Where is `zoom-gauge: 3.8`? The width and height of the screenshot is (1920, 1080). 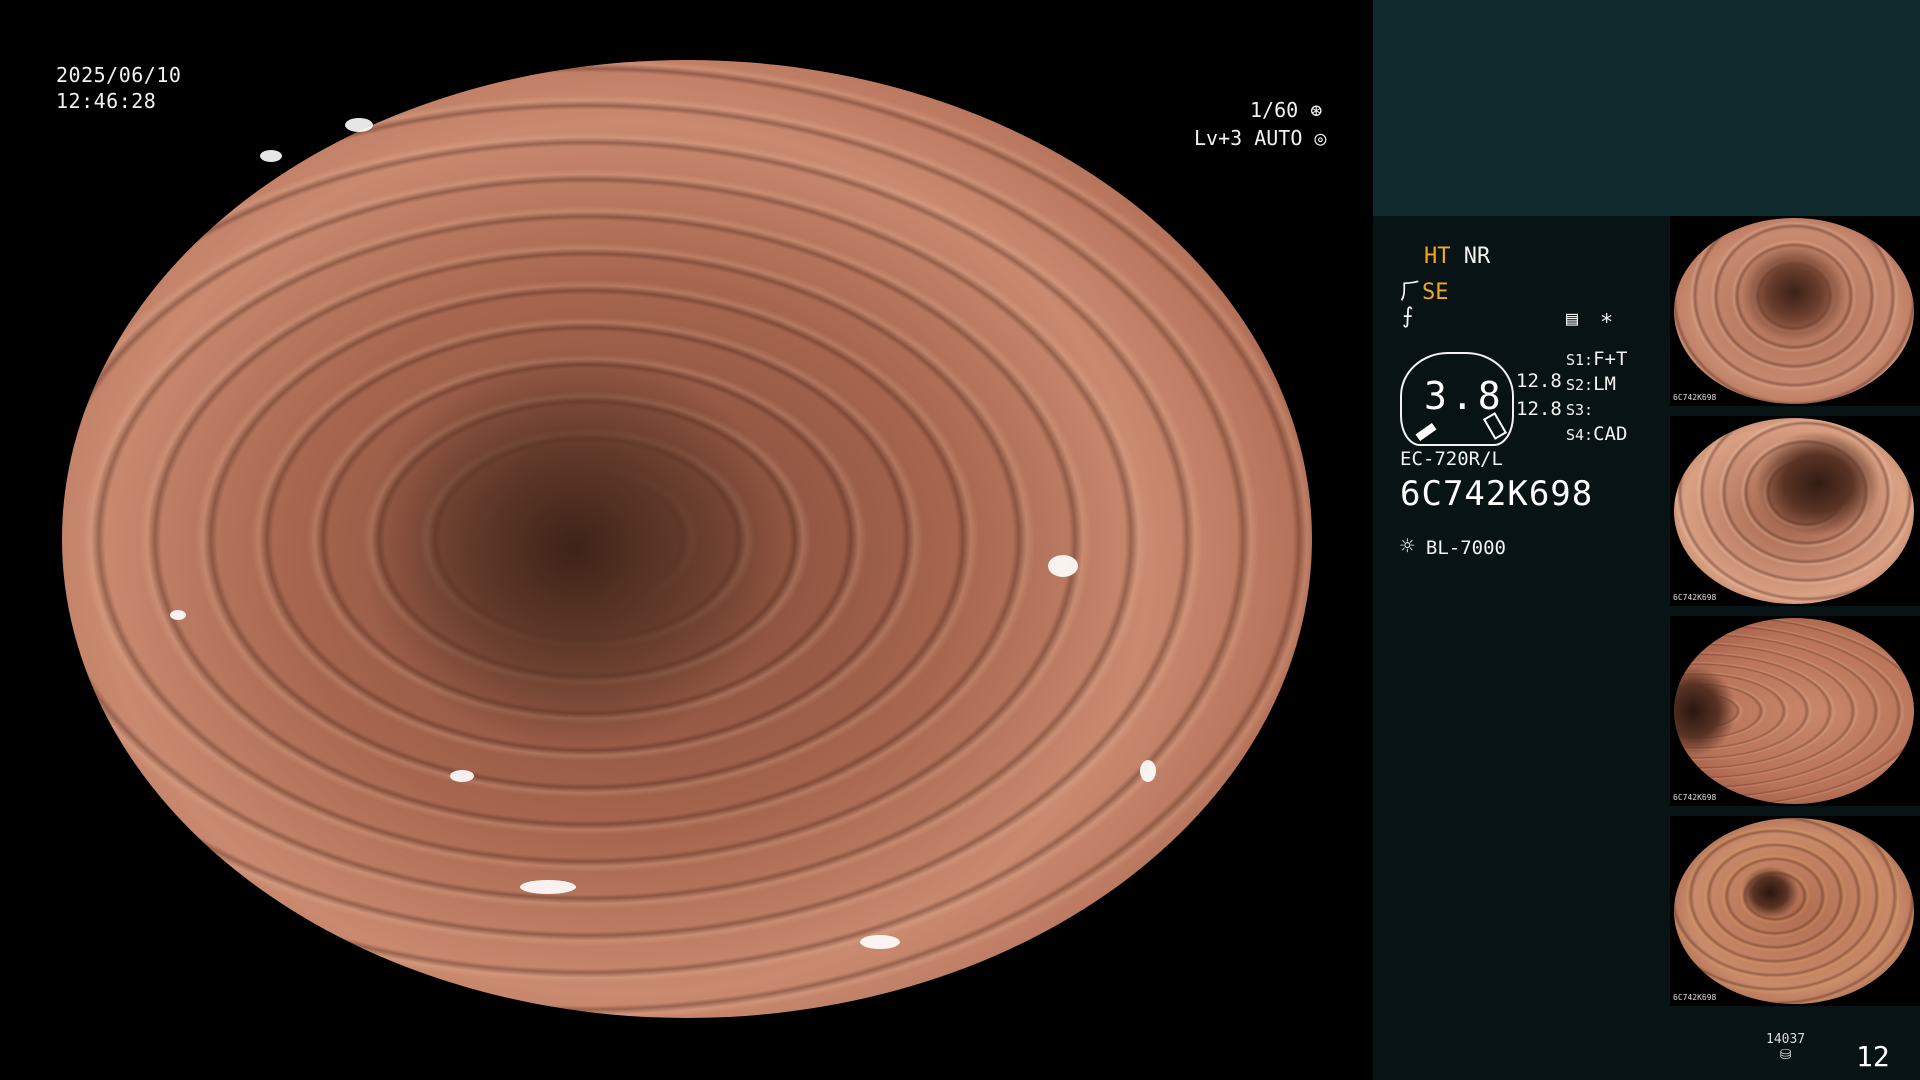
zoom-gauge: 3.8 is located at coordinates (1457, 399).